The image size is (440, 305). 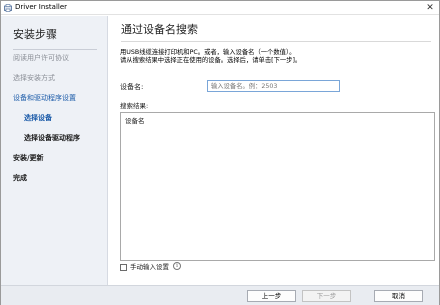 I want to click on sidebar-title: 安装步骤, so click(x=35, y=34).